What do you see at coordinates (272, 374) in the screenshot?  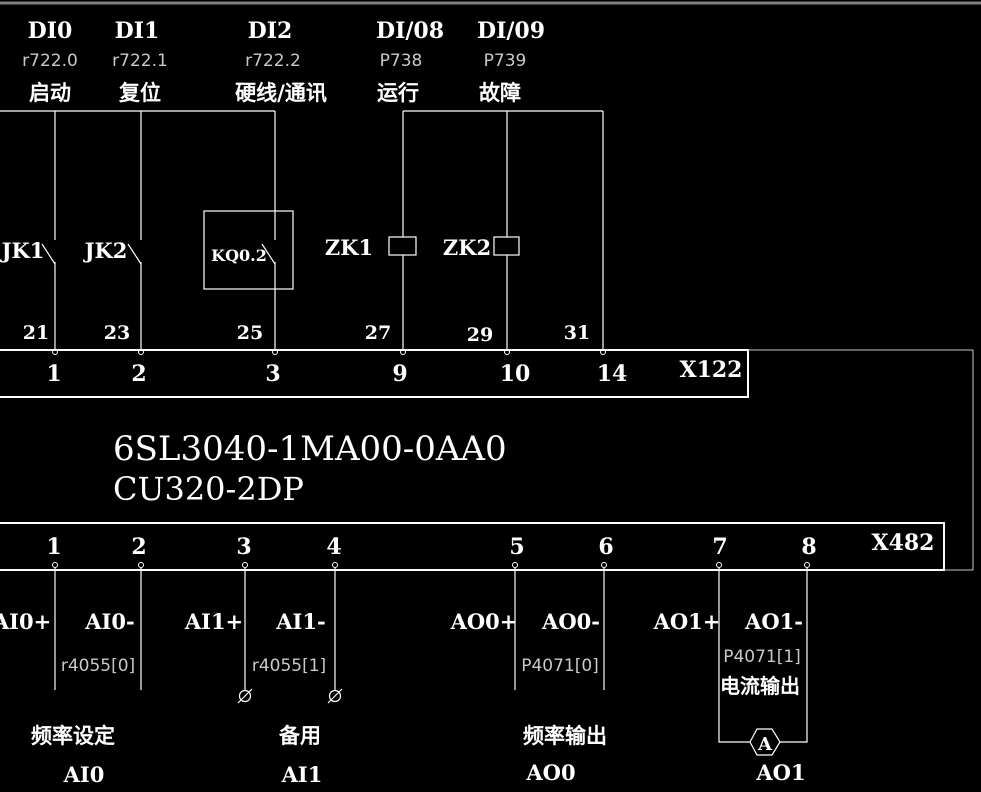 I see `x122-pin: 3` at bounding box center [272, 374].